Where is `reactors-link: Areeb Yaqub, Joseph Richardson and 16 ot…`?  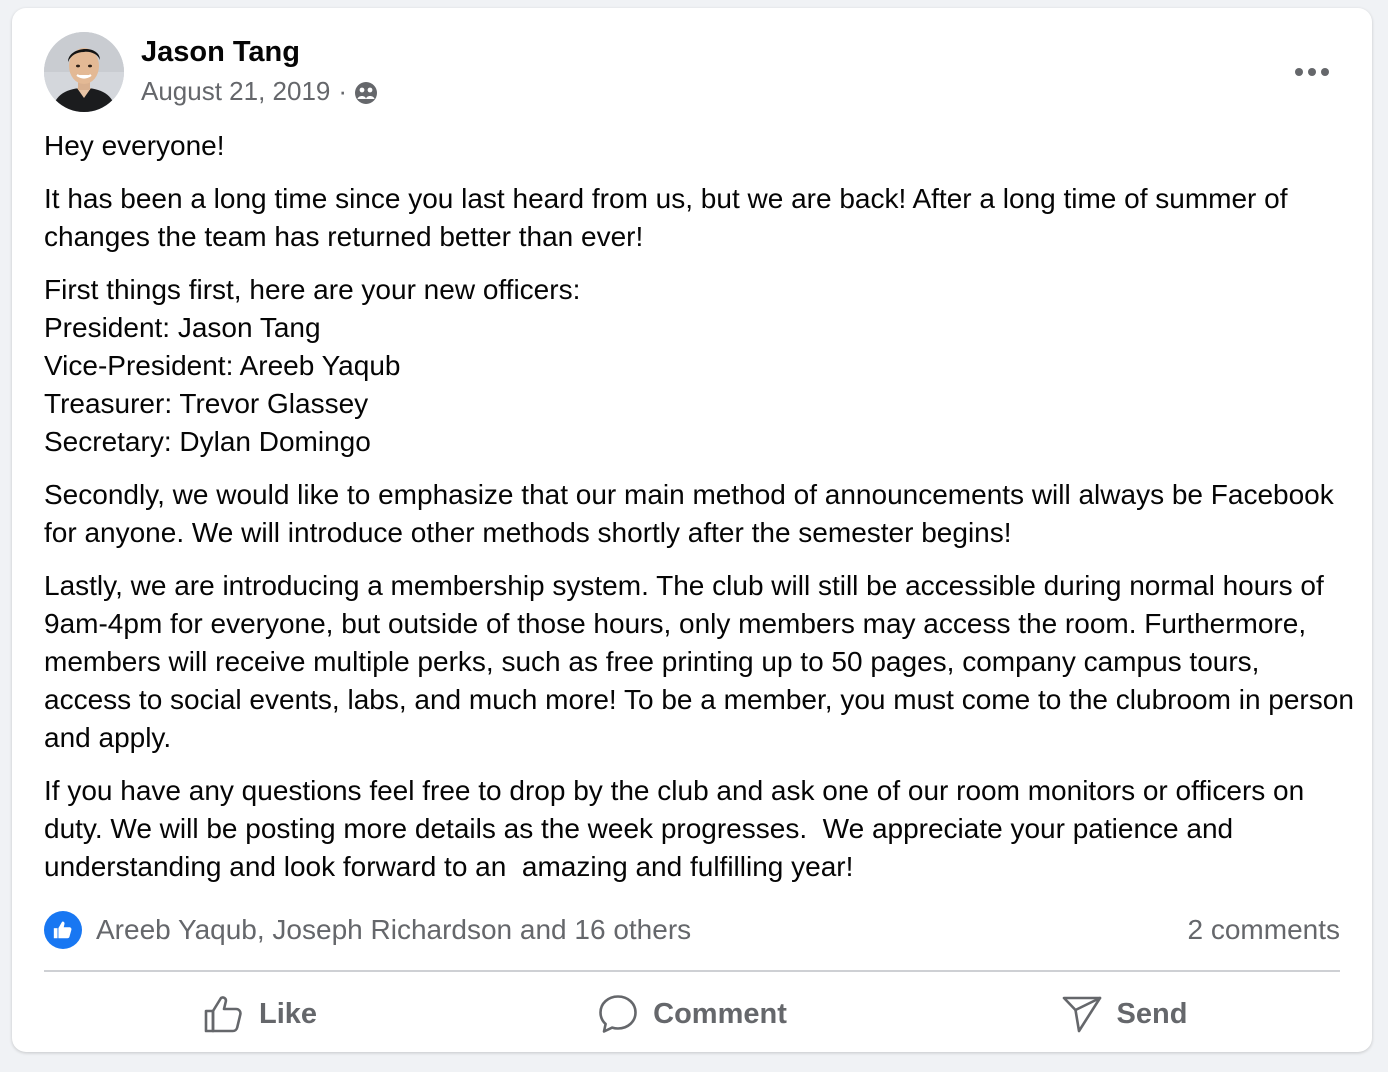
reactors-link: Areeb Yaqub, Joseph Richardson and 16 ot… is located at coordinates (367, 930).